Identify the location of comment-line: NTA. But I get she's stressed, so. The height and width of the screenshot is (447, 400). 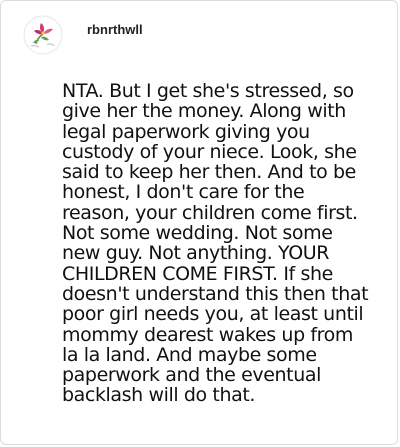
(208, 91).